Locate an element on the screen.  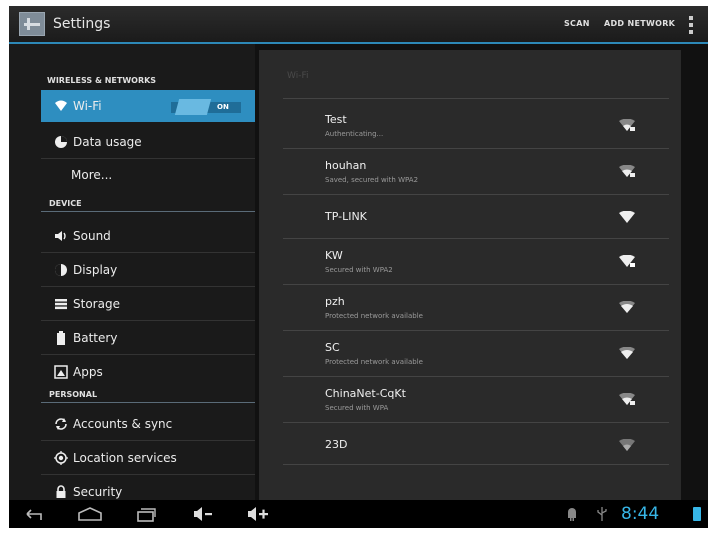
wifi-network-item: TP-LINK is located at coordinates (476, 218).